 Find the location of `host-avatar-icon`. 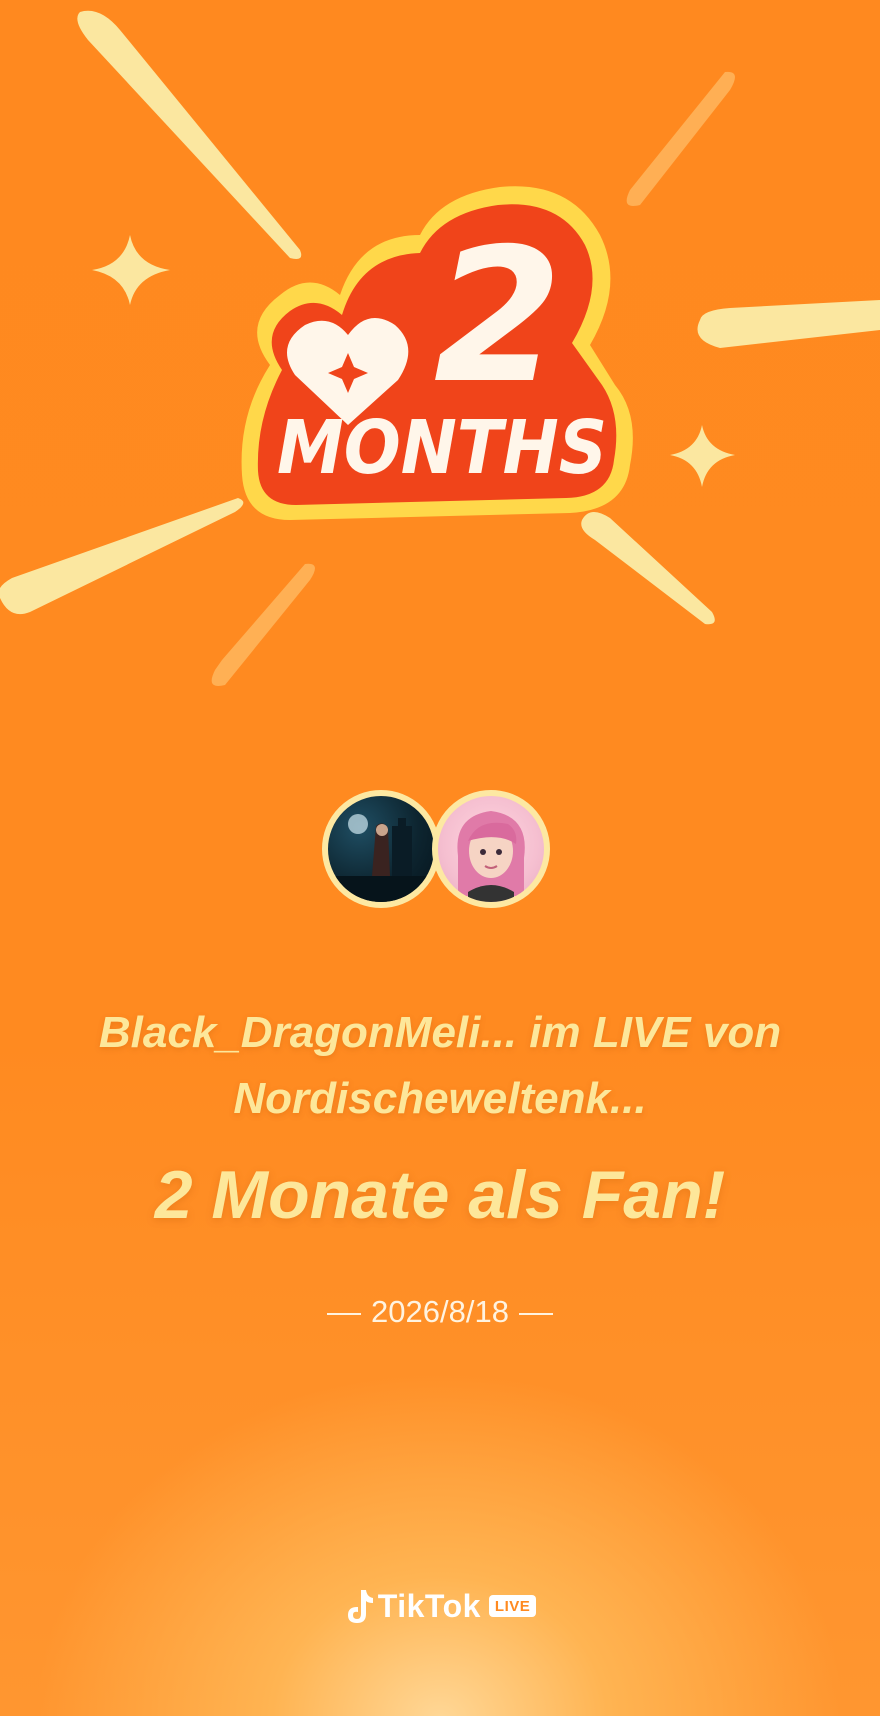

host-avatar-icon is located at coordinates (491, 856).